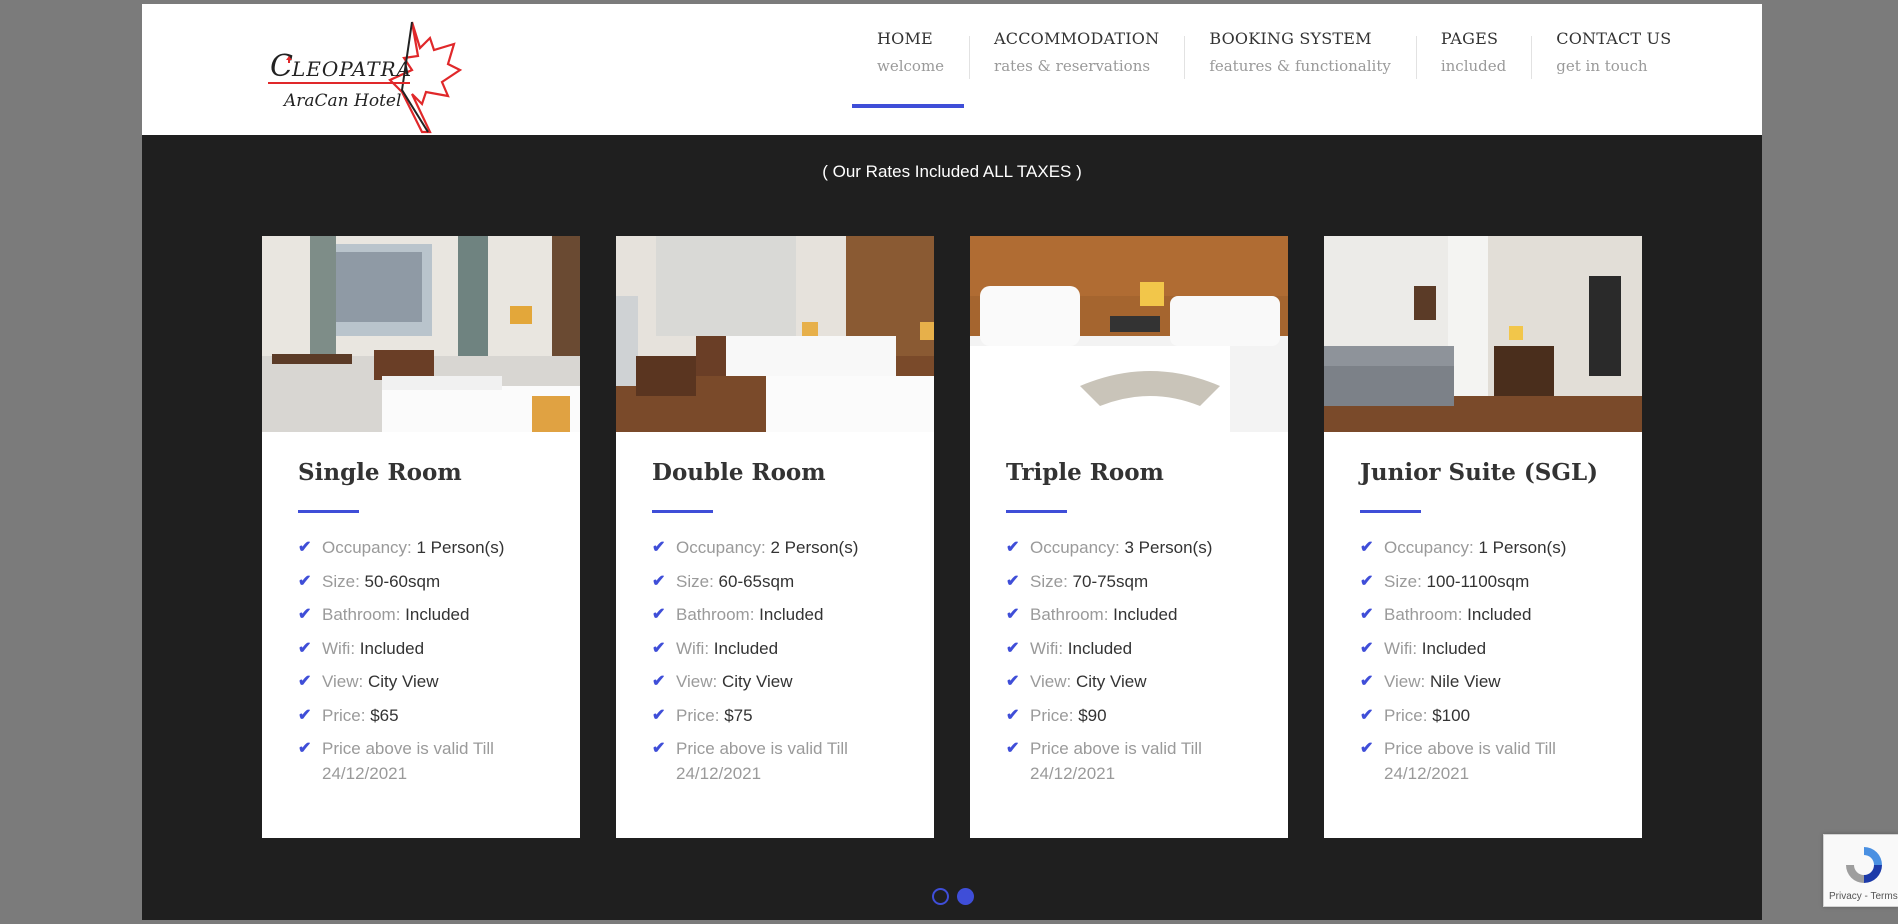  What do you see at coordinates (905, 38) in the screenshot?
I see `nav-title: HOME` at bounding box center [905, 38].